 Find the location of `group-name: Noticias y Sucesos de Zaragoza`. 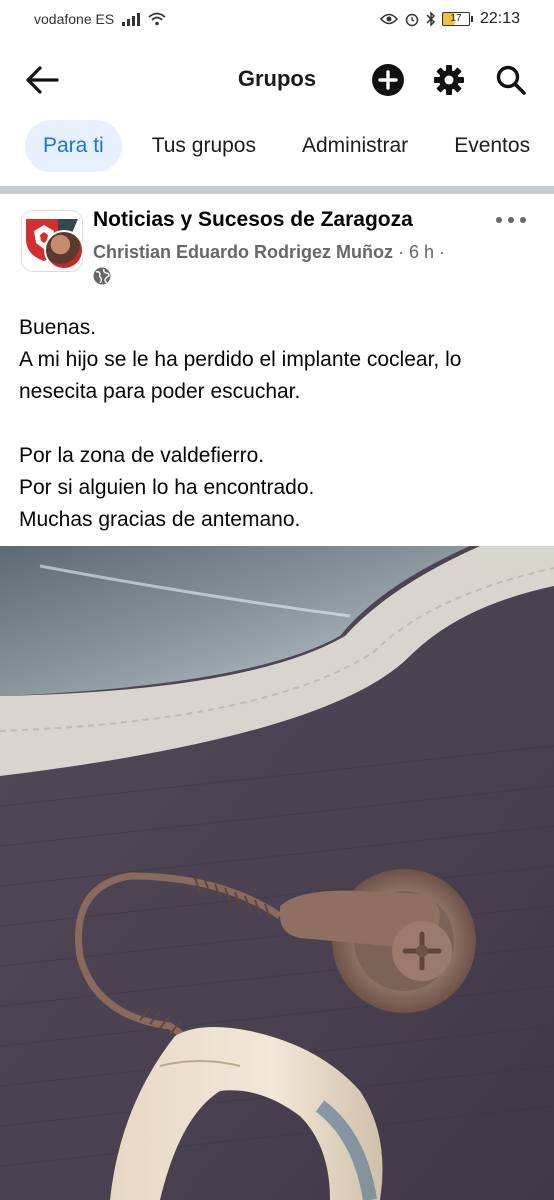

group-name: Noticias y Sucesos de Zaragoza is located at coordinates (253, 220).